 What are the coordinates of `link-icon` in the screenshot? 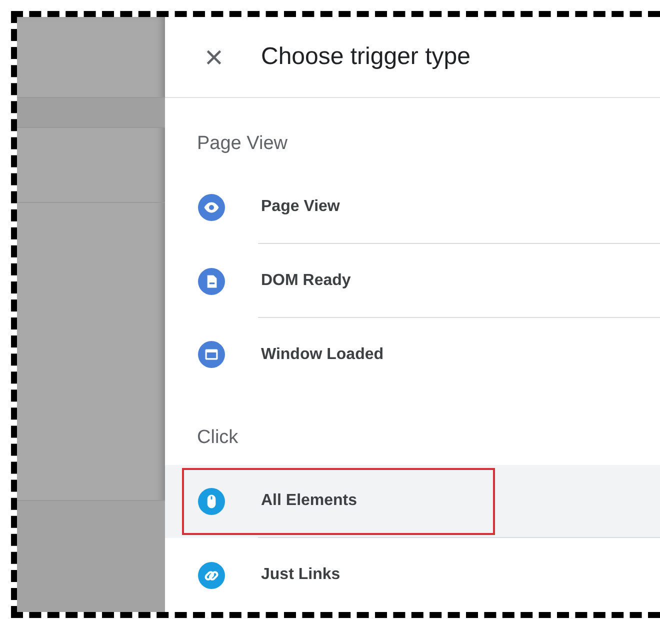 It's located at (211, 575).